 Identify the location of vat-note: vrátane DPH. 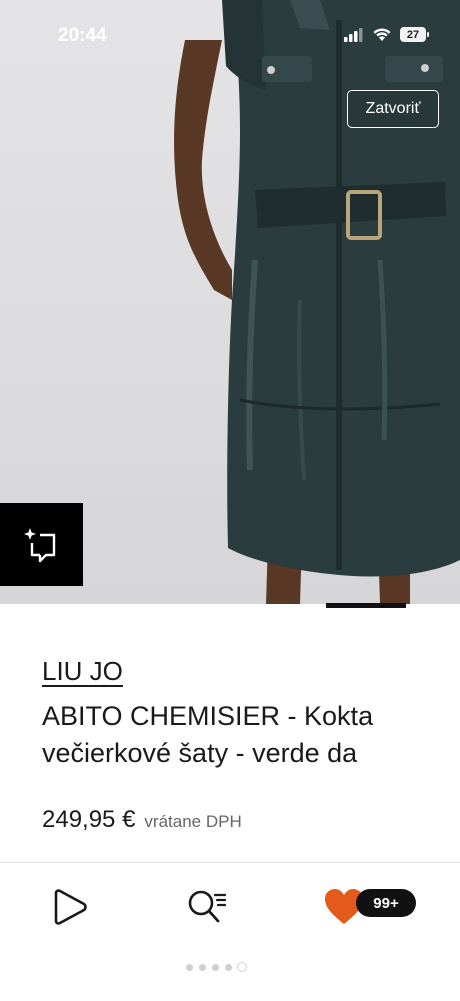
(193, 821).